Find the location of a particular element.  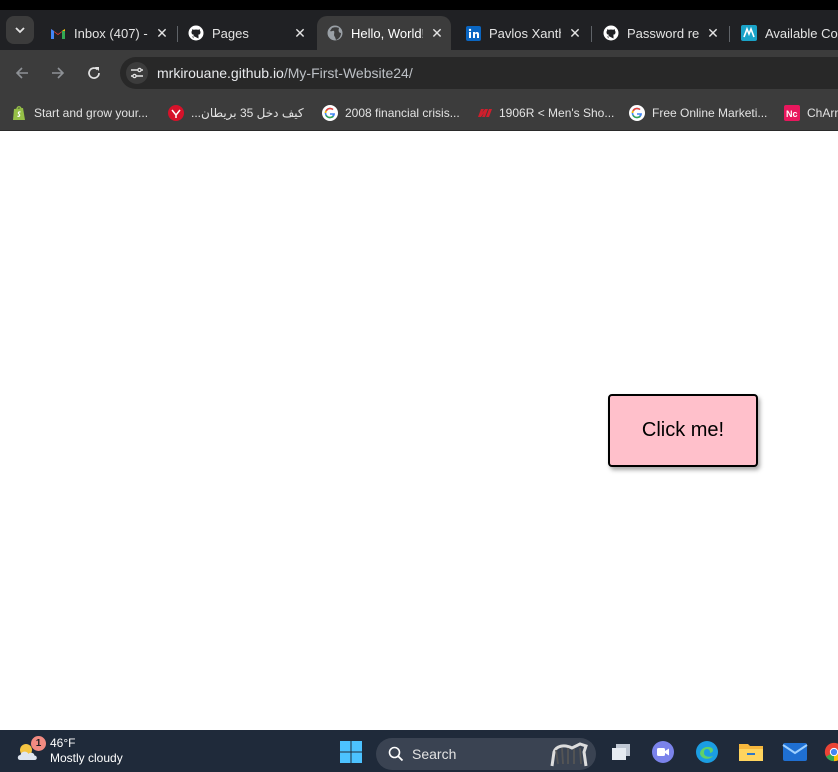

shopify-icon is located at coordinates (19, 113).